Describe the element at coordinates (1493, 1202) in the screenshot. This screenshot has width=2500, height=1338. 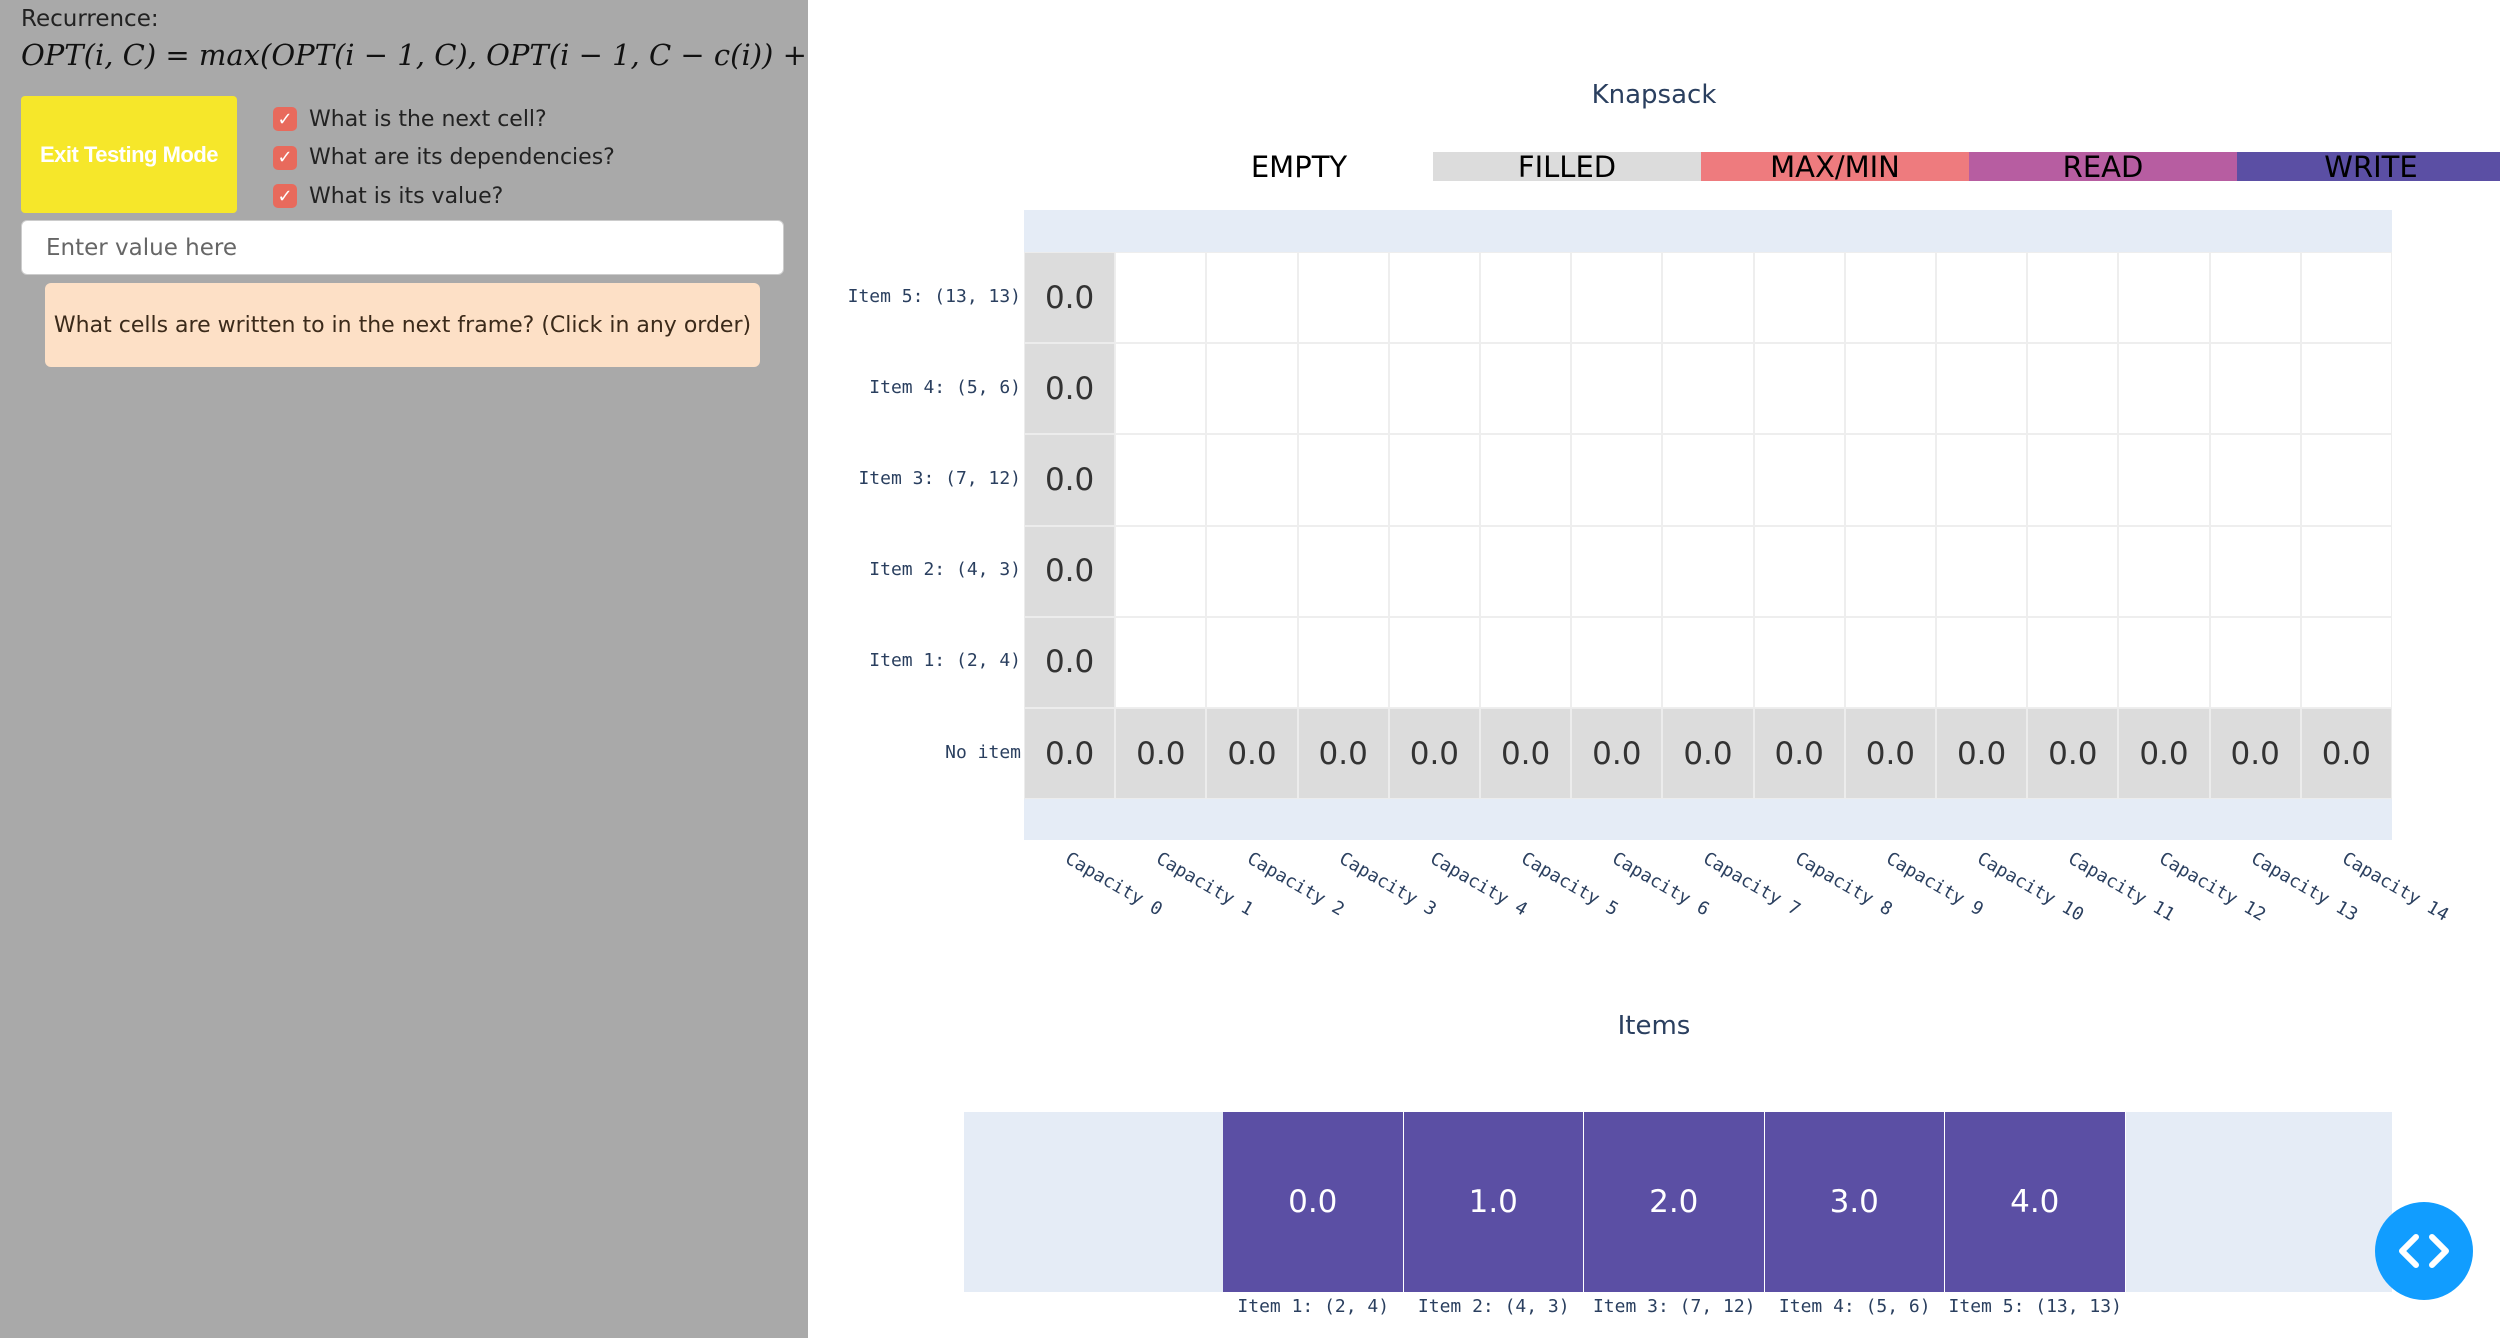
I see `item-cell: 1.0` at that location.